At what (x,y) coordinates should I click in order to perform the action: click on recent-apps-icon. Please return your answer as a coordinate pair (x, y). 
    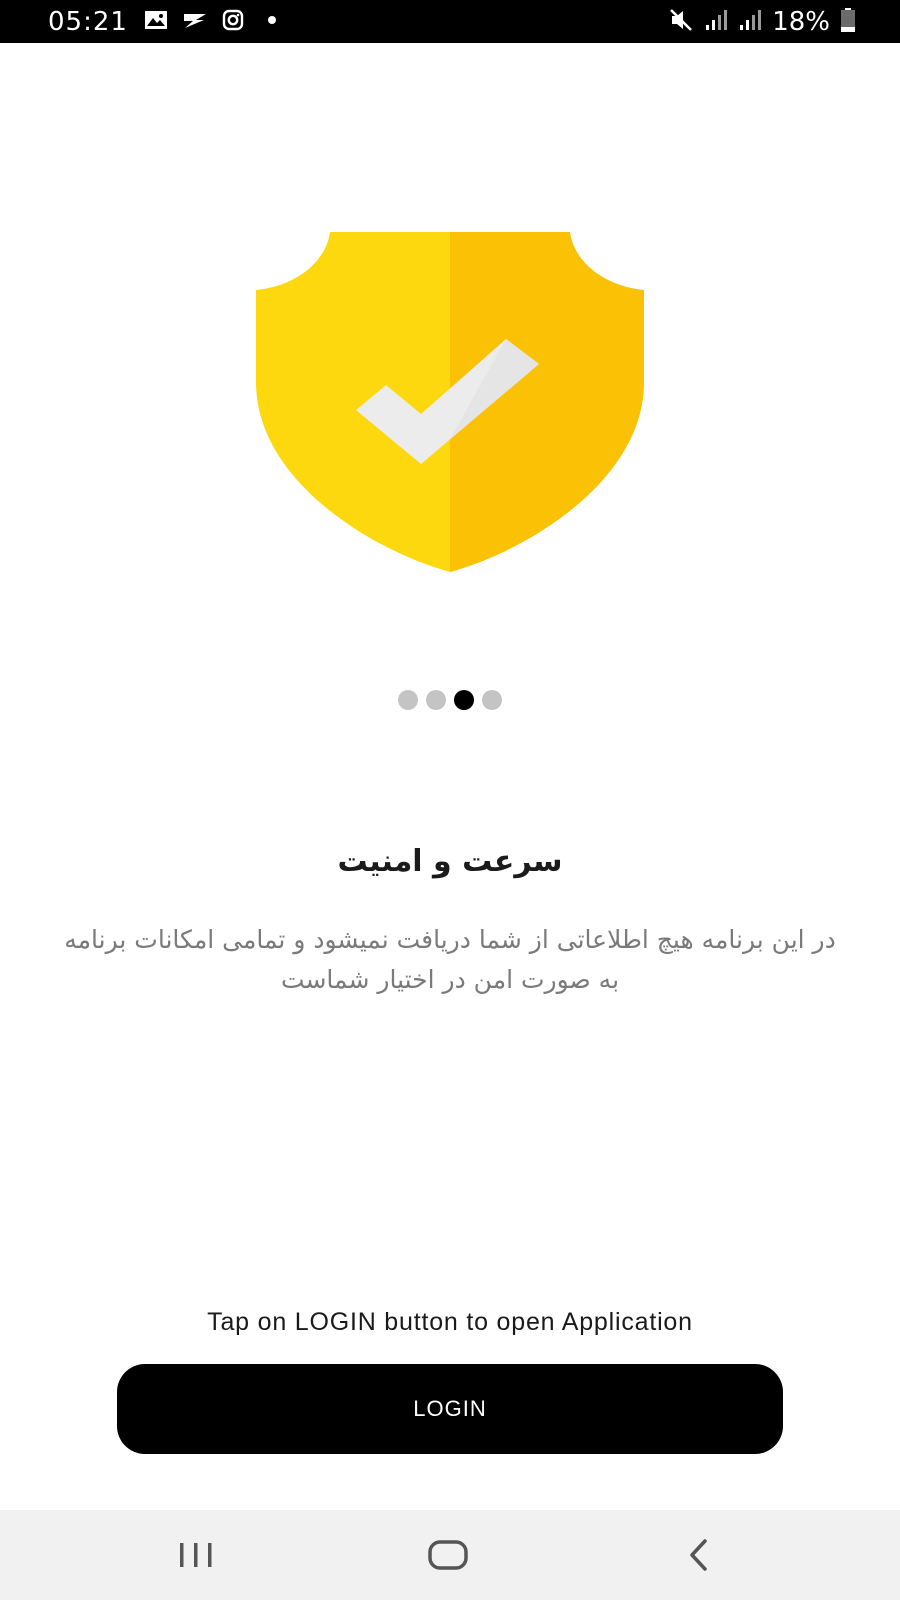
    Looking at the image, I should click on (196, 1555).